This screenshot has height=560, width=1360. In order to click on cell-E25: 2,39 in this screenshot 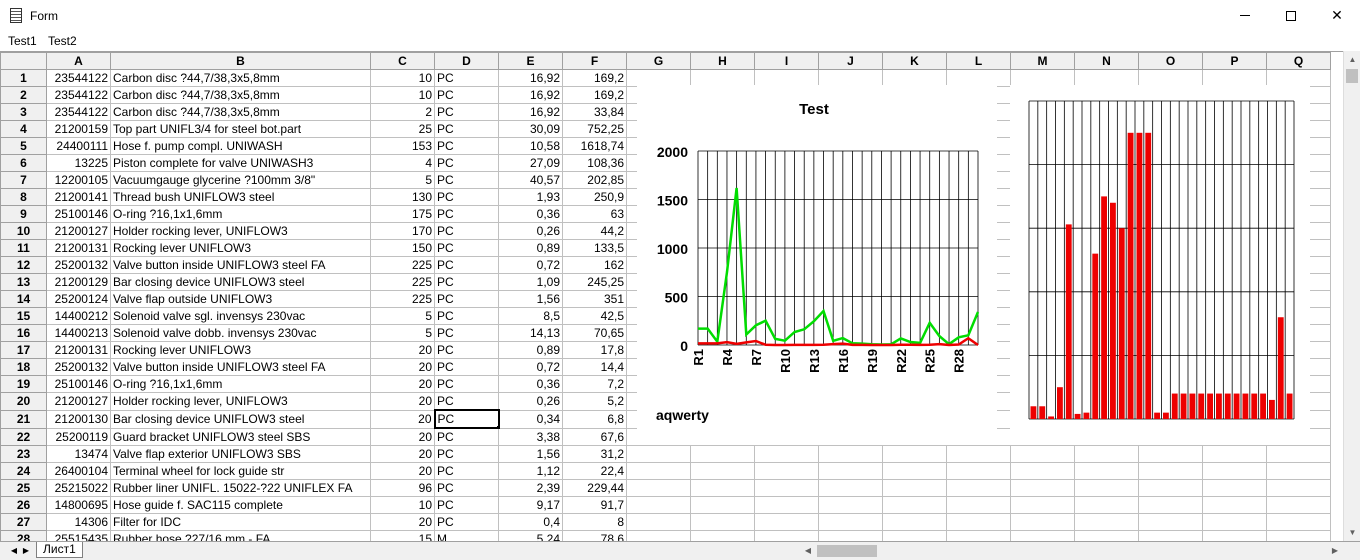, I will do `click(530, 488)`.